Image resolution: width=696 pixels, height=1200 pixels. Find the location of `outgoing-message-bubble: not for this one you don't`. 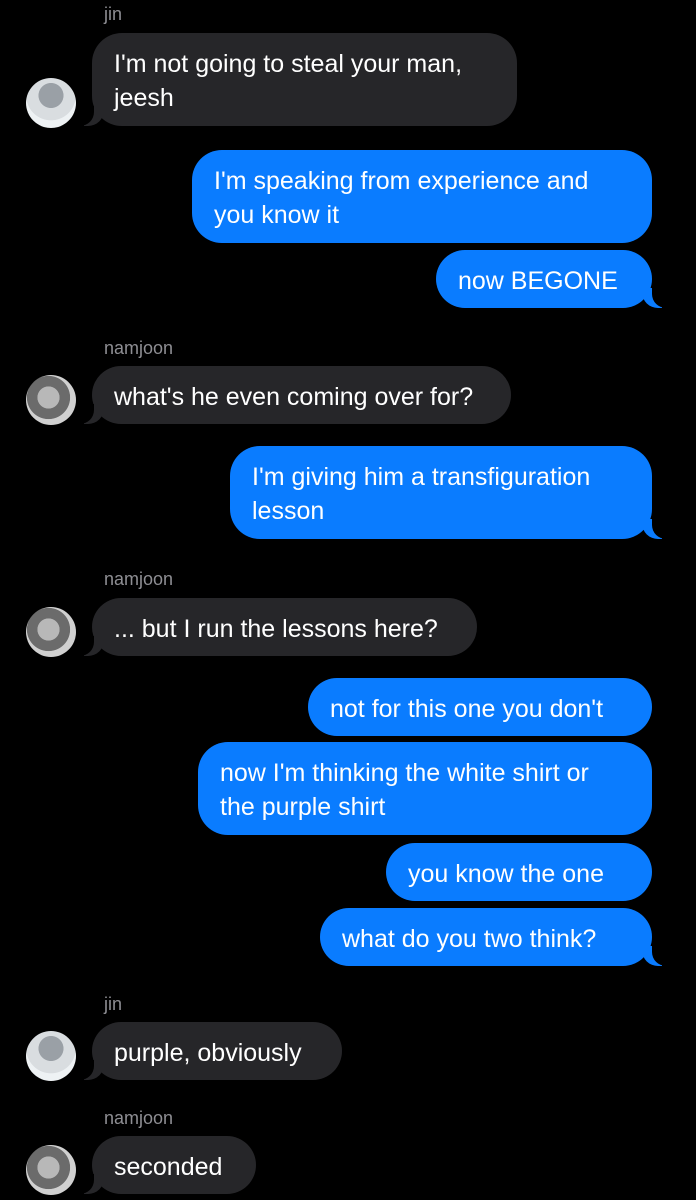

outgoing-message-bubble: not for this one you don't is located at coordinates (480, 707).